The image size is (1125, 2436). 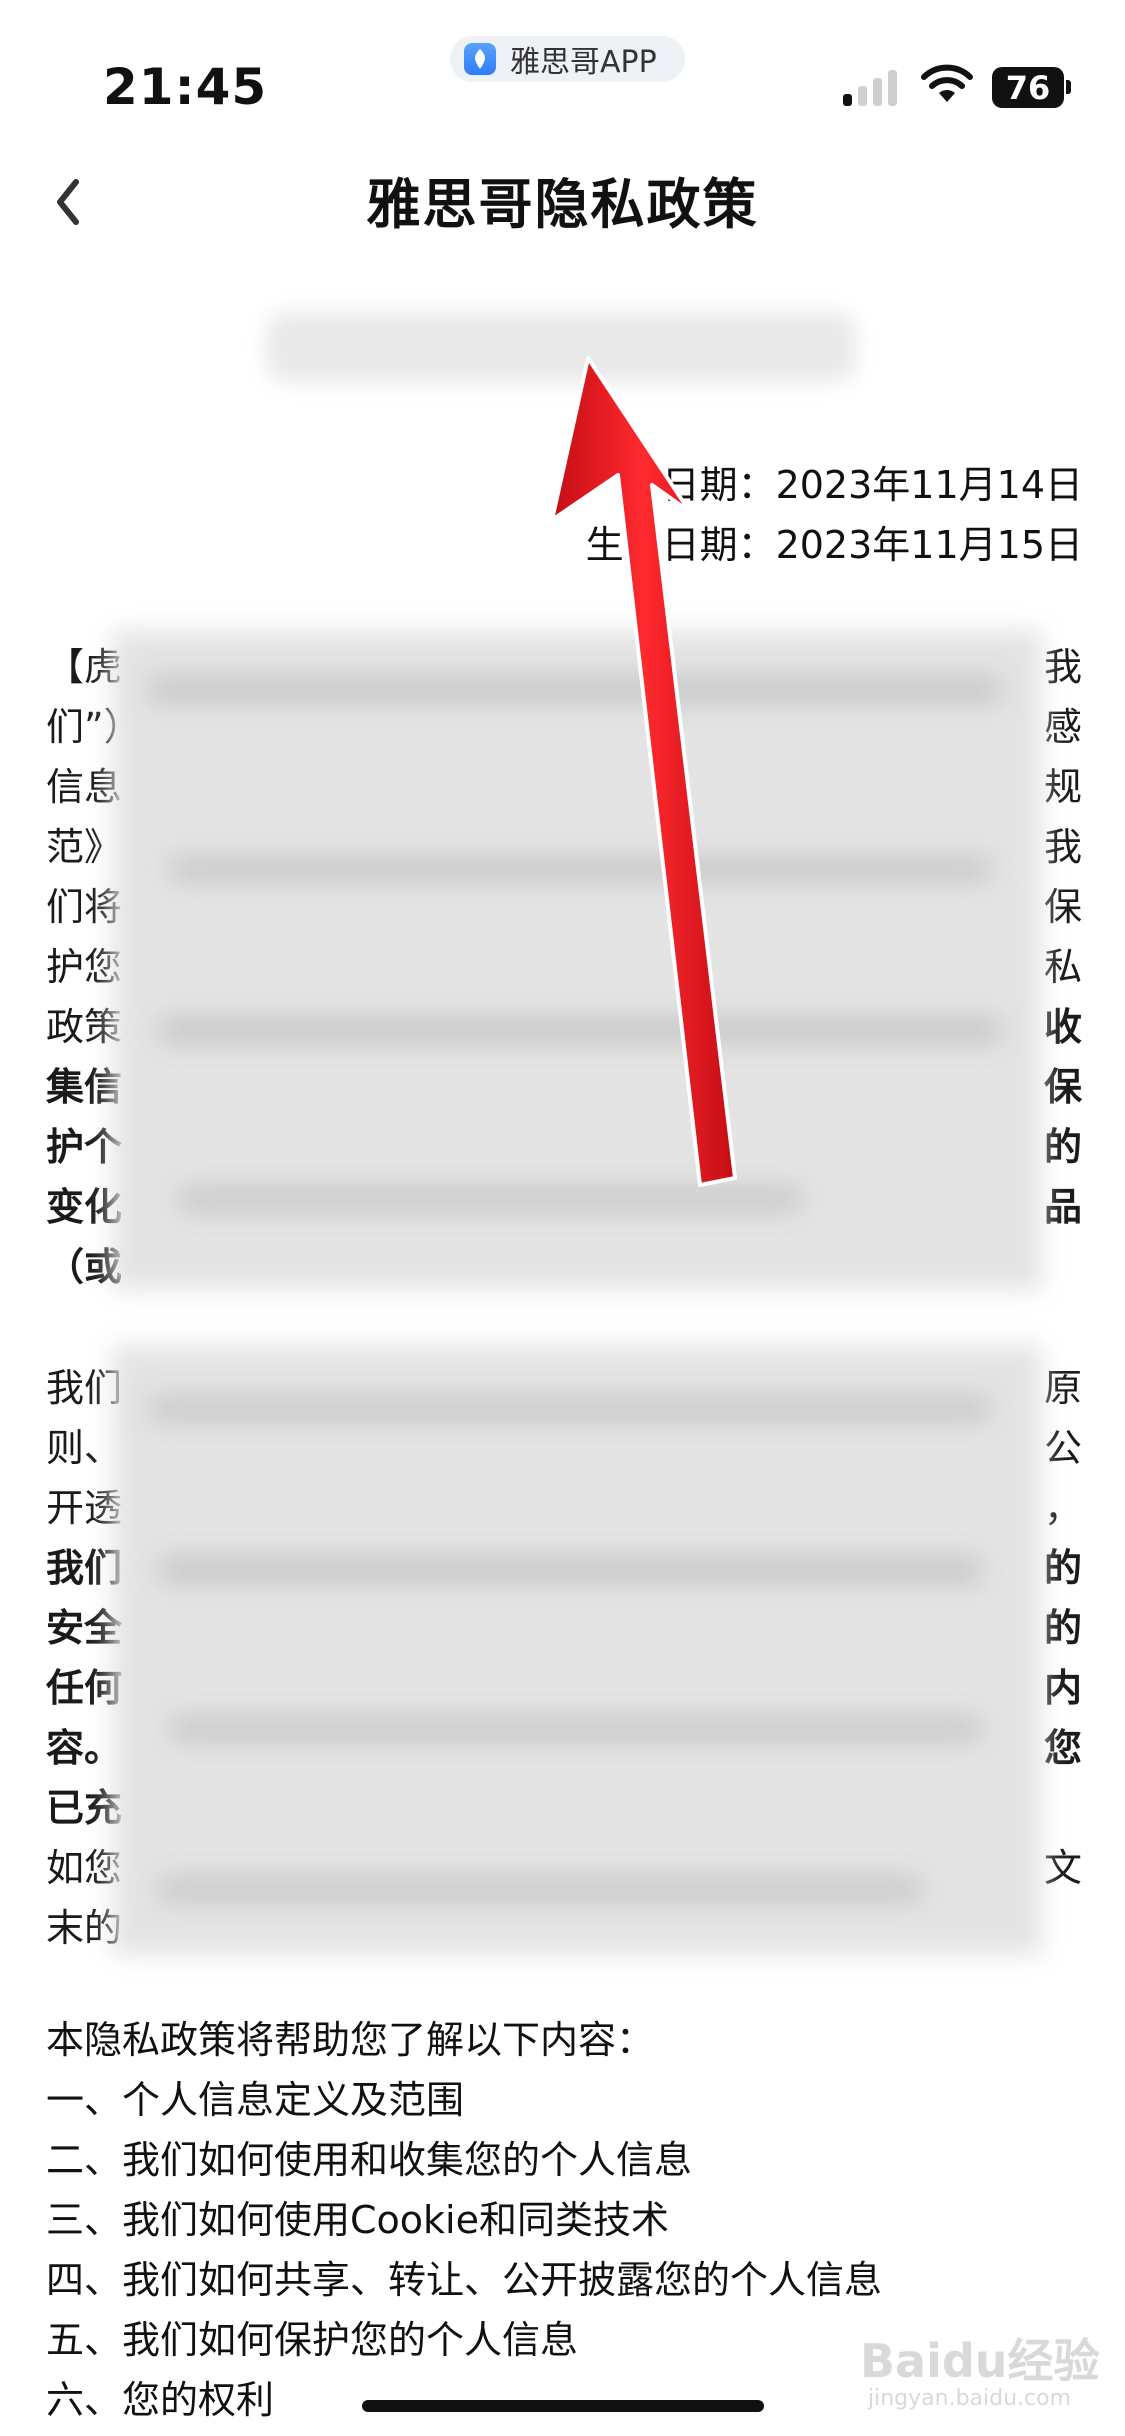 I want to click on line-start: 末的, so click(x=84, y=1928).